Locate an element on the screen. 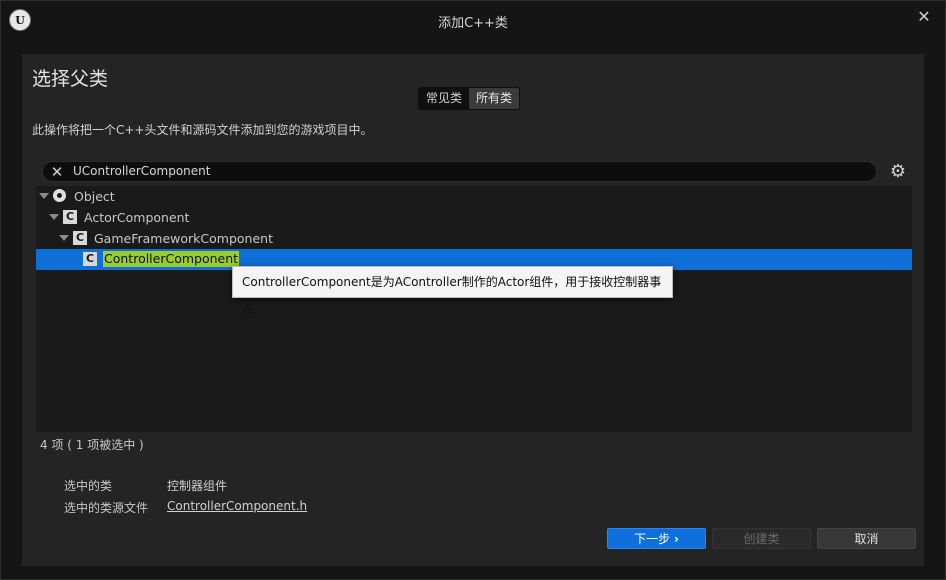  class-filter-tabs: 常见类 所有类 is located at coordinates (469, 98).